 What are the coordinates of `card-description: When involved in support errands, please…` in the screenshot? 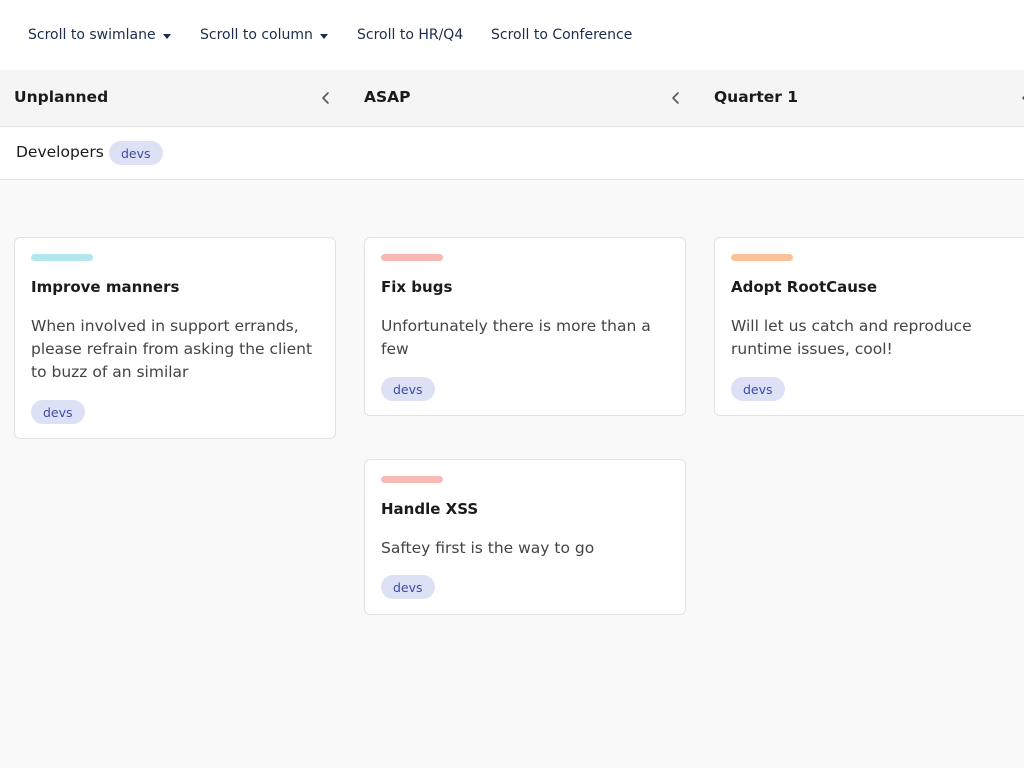 It's located at (172, 349).